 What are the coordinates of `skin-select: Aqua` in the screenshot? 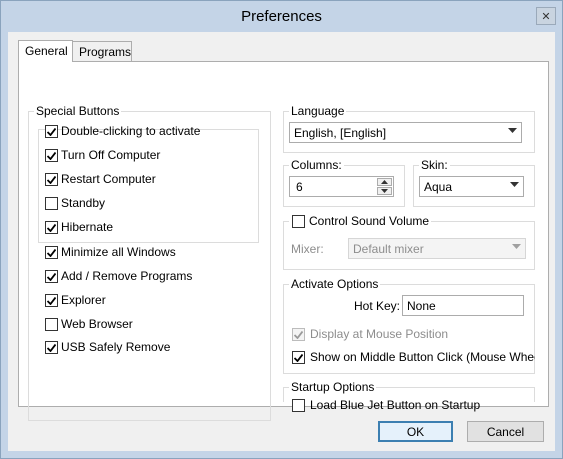 It's located at (471, 186).